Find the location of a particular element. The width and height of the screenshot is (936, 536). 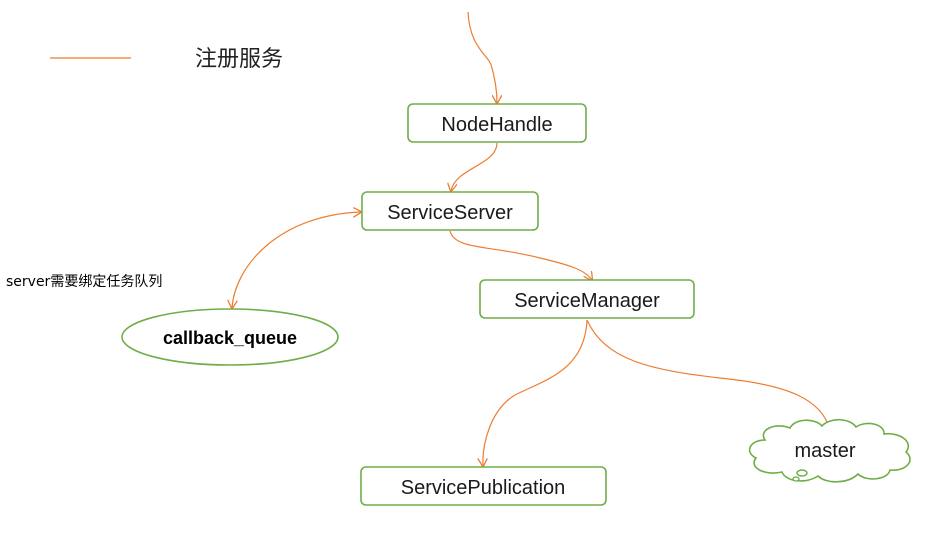

node-master-cloud: master is located at coordinates (829, 450).